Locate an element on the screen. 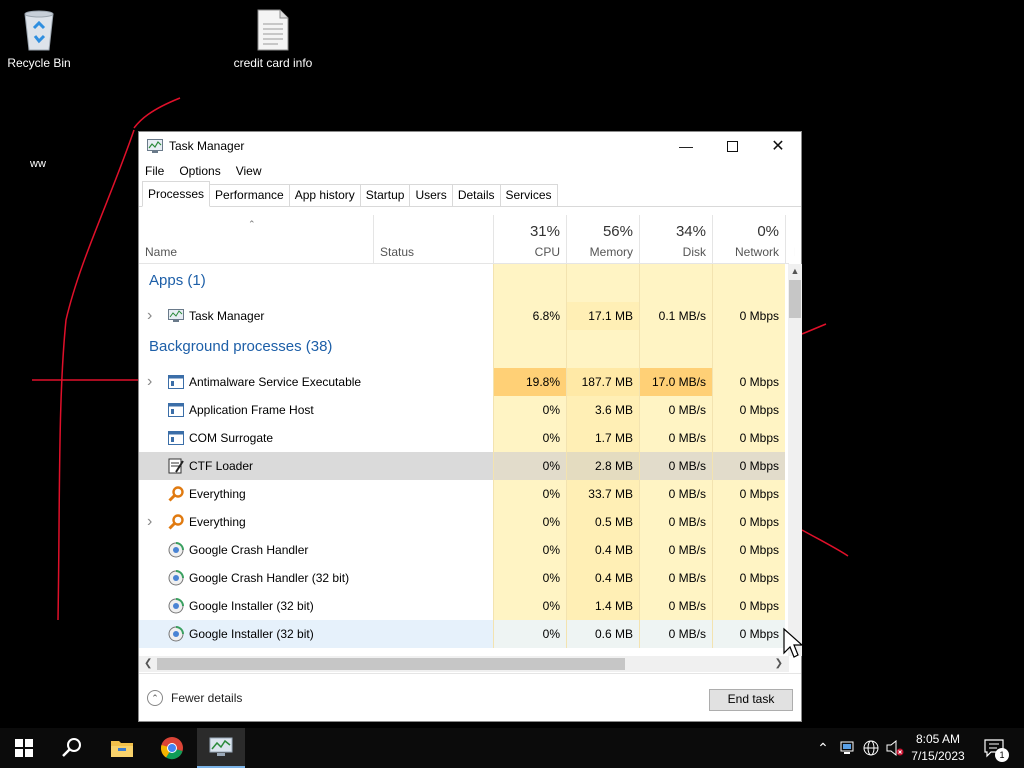  file-explorer-button is located at coordinates (122, 748).